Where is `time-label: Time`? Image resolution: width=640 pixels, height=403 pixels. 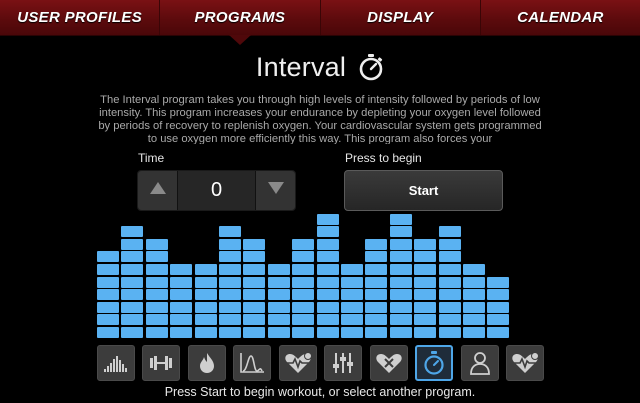
time-label: Time is located at coordinates (151, 158).